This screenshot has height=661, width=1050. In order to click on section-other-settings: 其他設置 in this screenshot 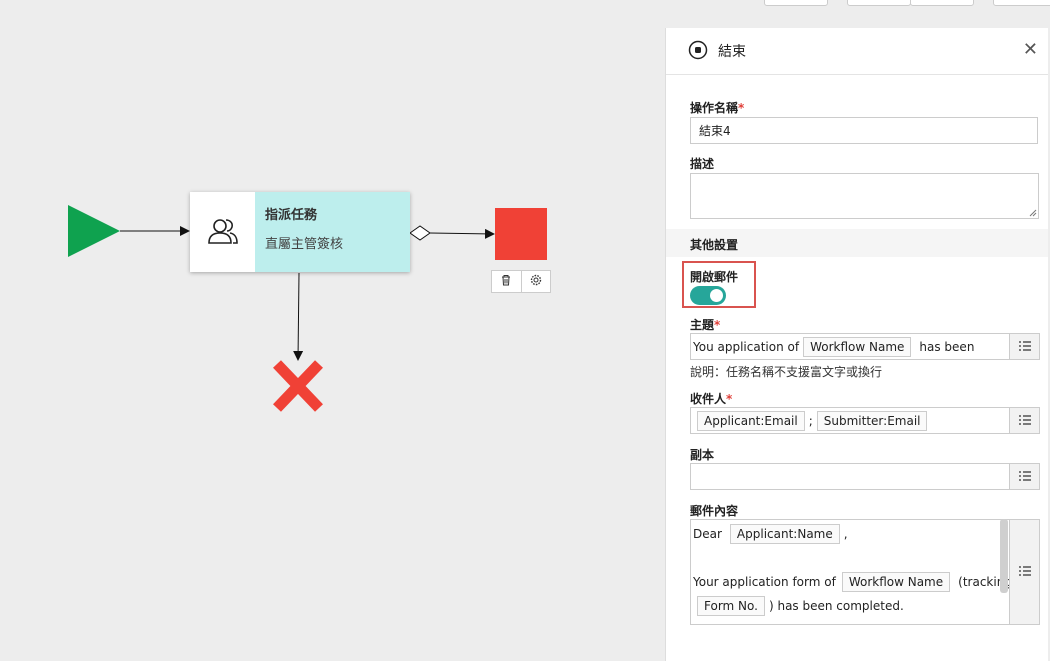, I will do `click(857, 243)`.